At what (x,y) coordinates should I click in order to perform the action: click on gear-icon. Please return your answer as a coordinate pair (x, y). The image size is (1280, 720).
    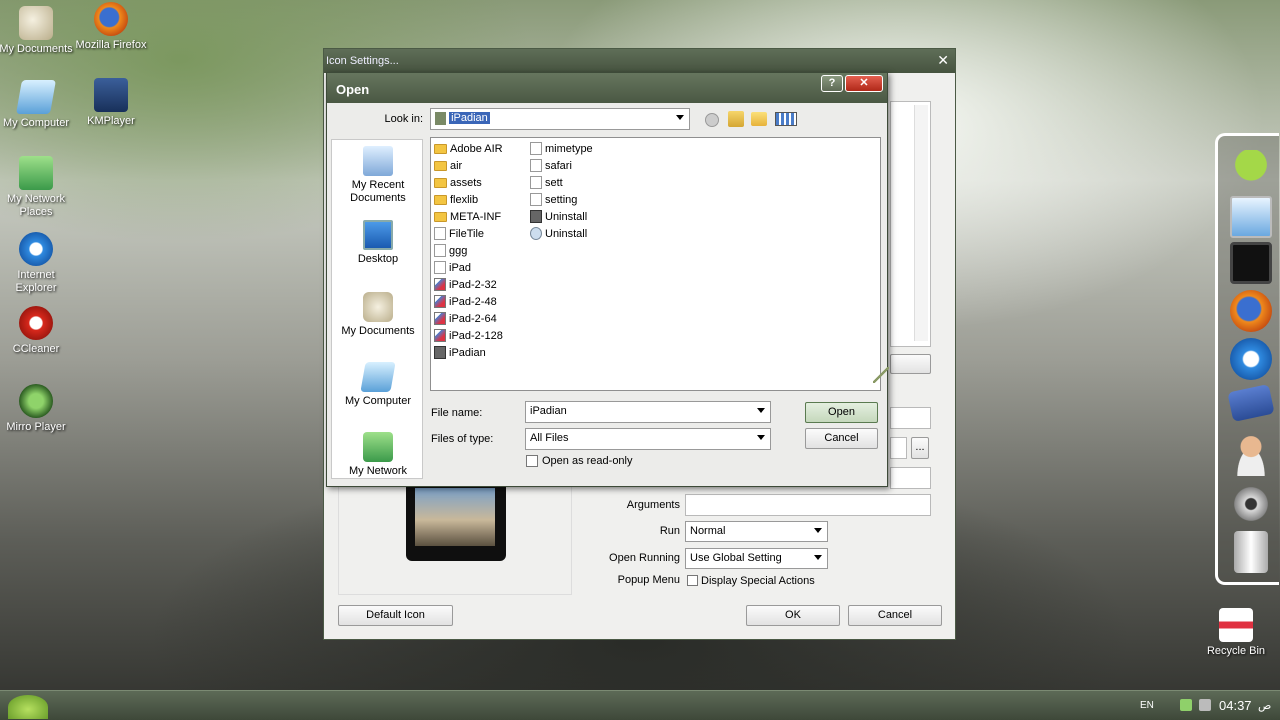
    Looking at the image, I should click on (1251, 504).